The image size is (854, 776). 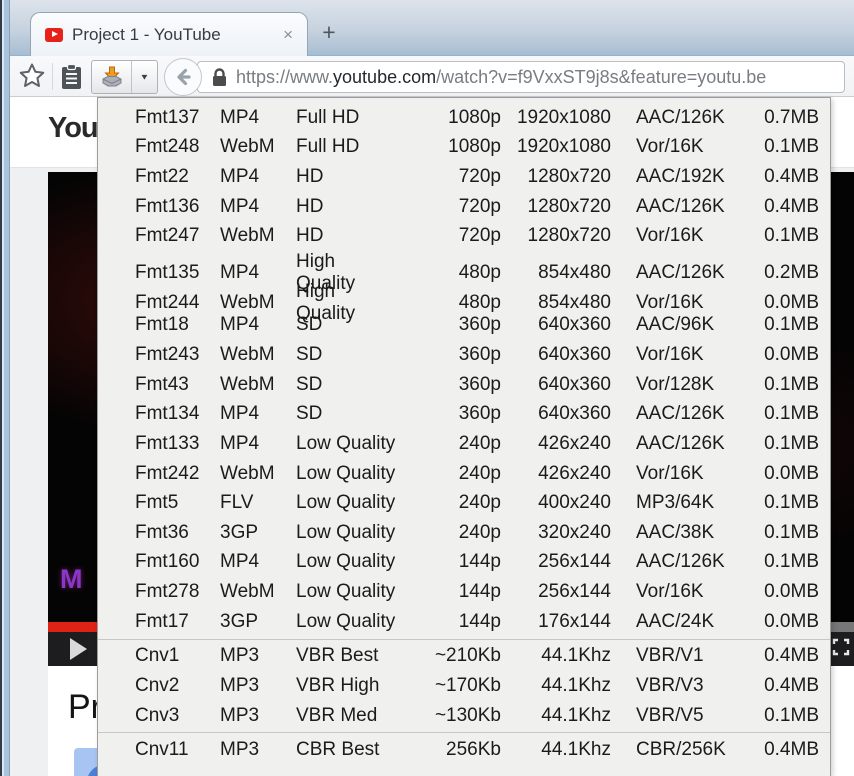 I want to click on format-dimensions: 426x240, so click(x=574, y=443).